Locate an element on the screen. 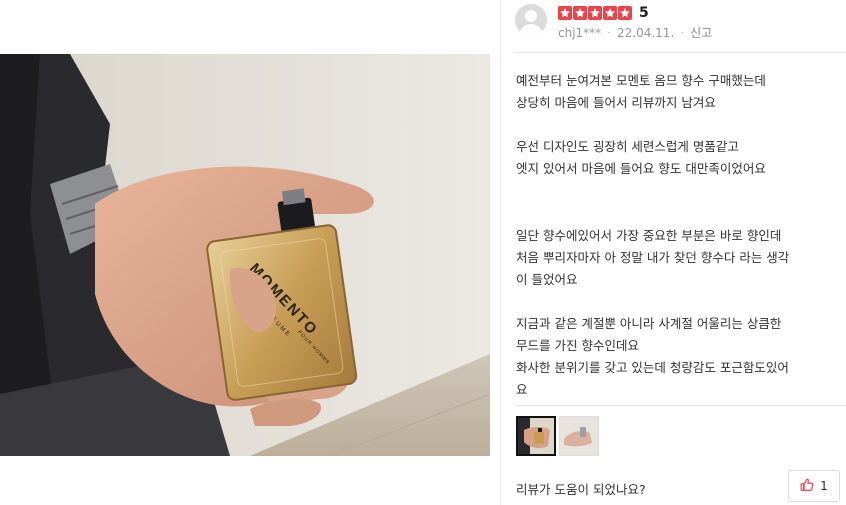  report-link: 신고 is located at coordinates (701, 32).